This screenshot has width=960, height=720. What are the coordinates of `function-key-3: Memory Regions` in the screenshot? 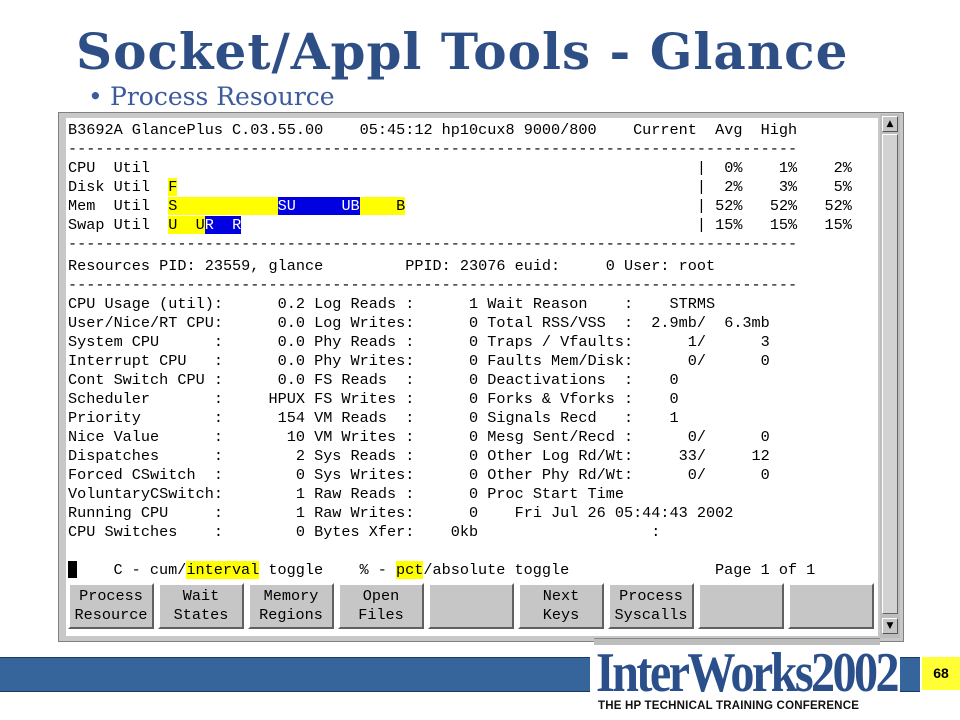 It's located at (291, 606).